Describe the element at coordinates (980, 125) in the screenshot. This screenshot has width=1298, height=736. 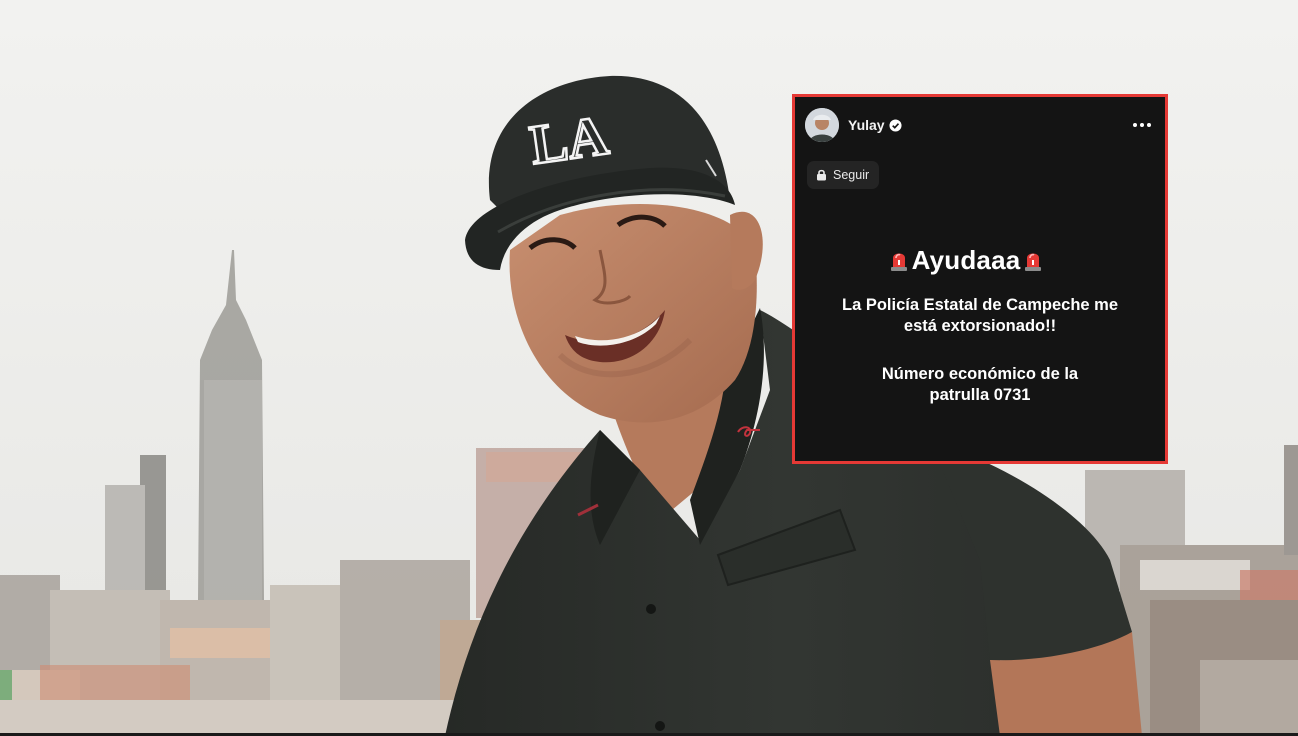
I see `story-header: Yulay` at that location.